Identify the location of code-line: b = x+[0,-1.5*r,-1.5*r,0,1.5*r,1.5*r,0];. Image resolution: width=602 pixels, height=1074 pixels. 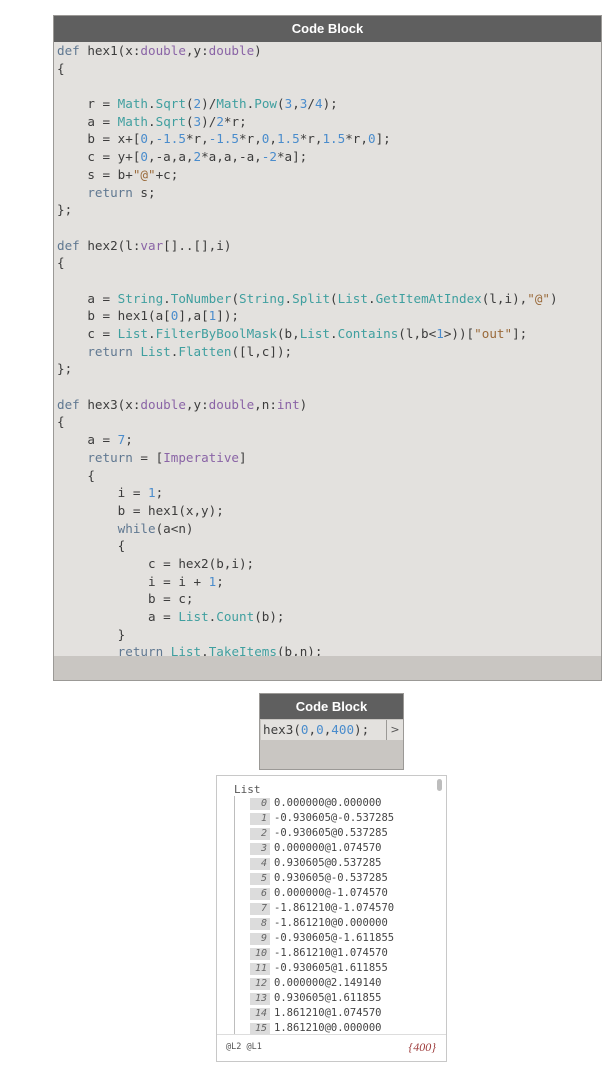
(329, 139).